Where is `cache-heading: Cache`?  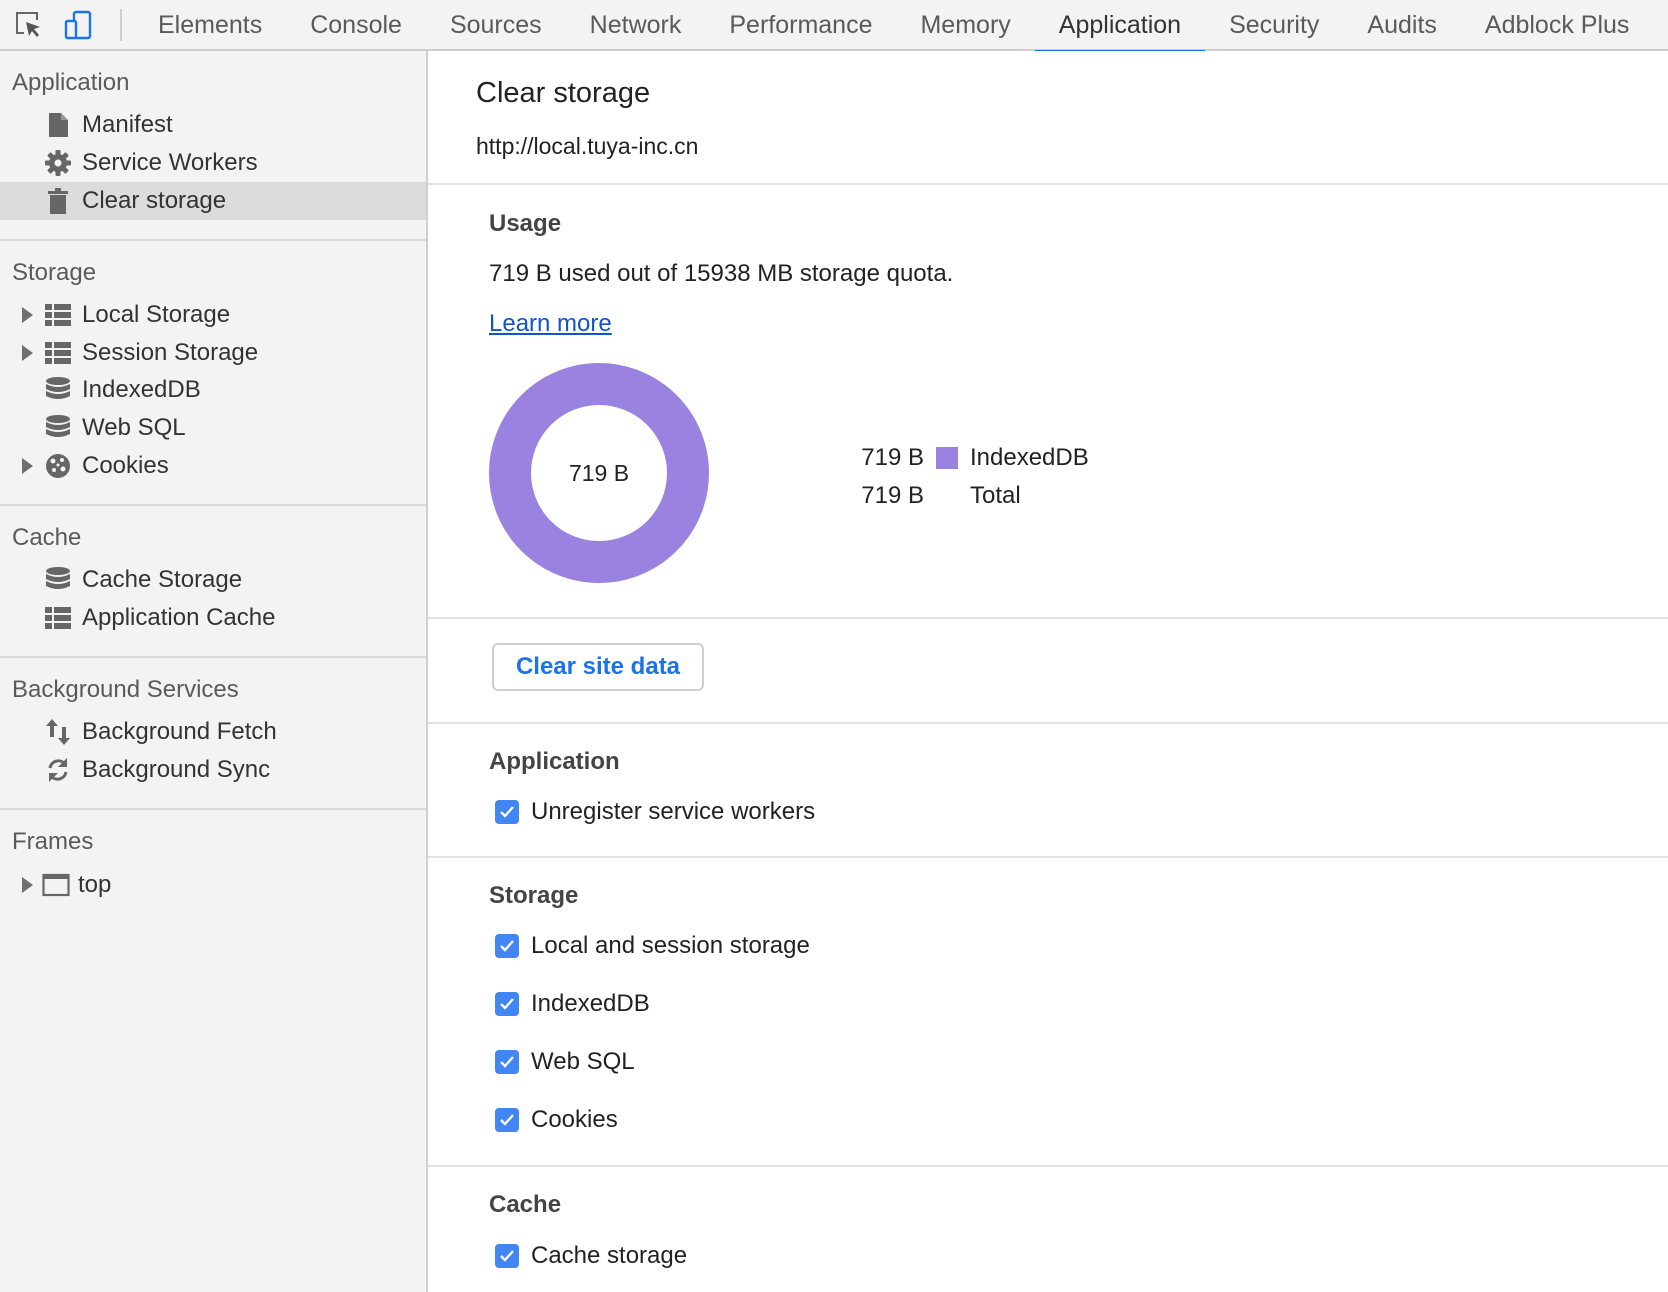
cache-heading: Cache is located at coordinates (525, 1204).